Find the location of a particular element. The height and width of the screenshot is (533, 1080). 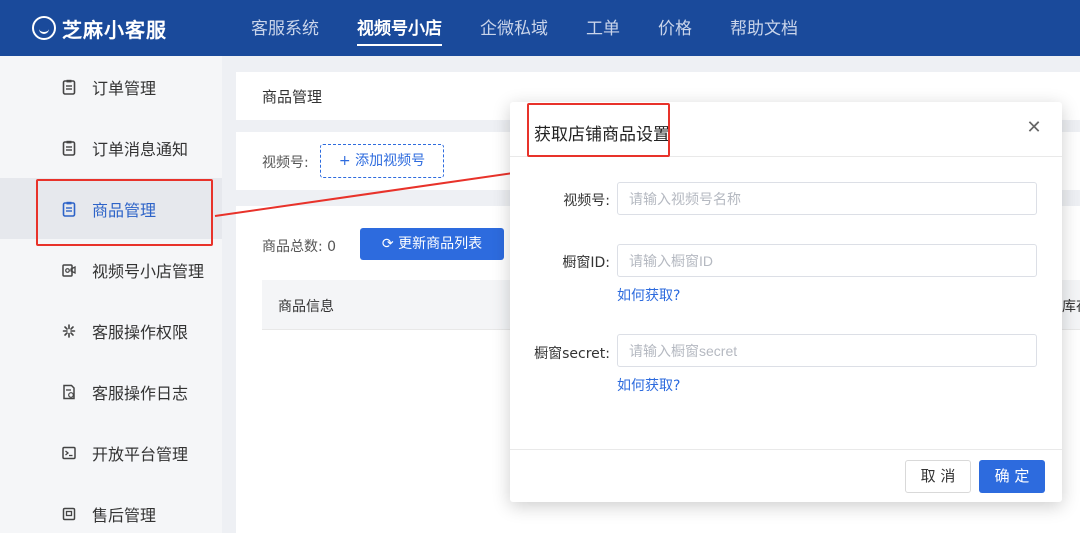

sidebar-item-order-notify: 订单消息通知 is located at coordinates (111, 147).